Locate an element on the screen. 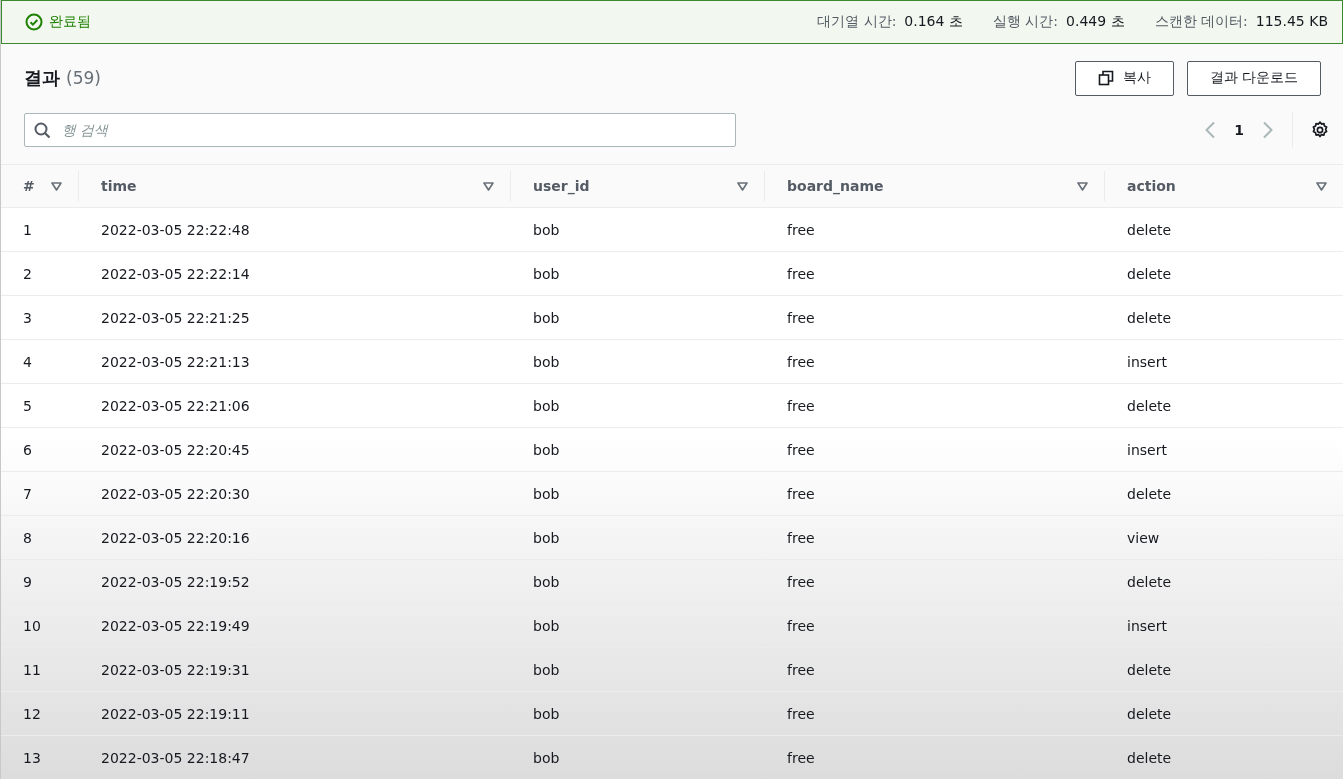  download-button: 결과 다운로드 is located at coordinates (1253, 78).